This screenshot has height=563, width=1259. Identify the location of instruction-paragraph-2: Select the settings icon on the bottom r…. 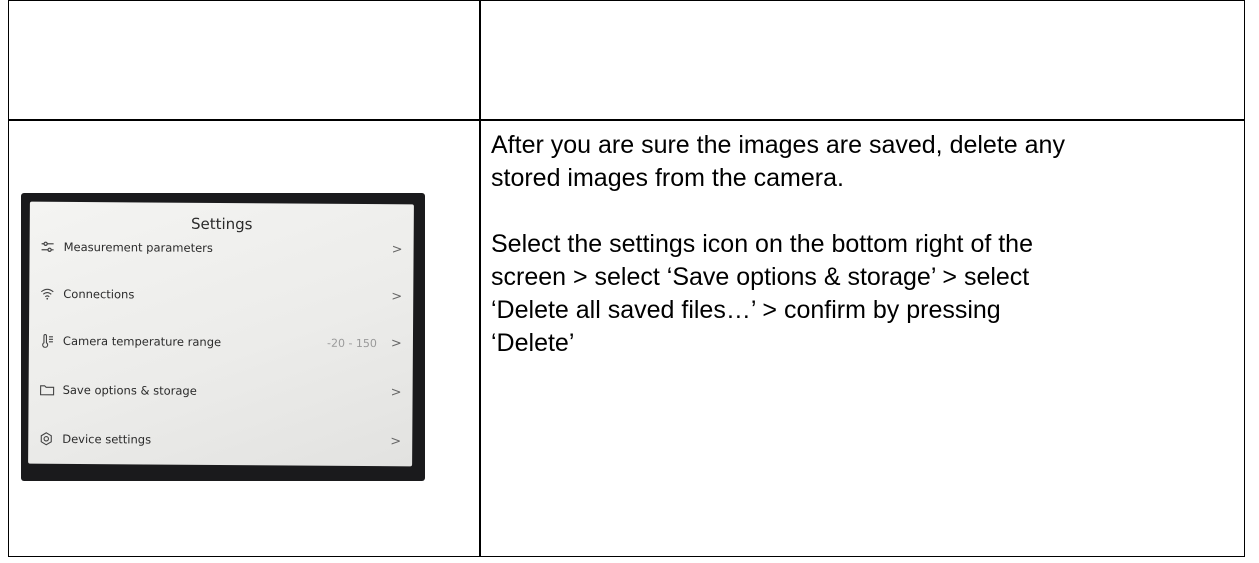
(762, 293).